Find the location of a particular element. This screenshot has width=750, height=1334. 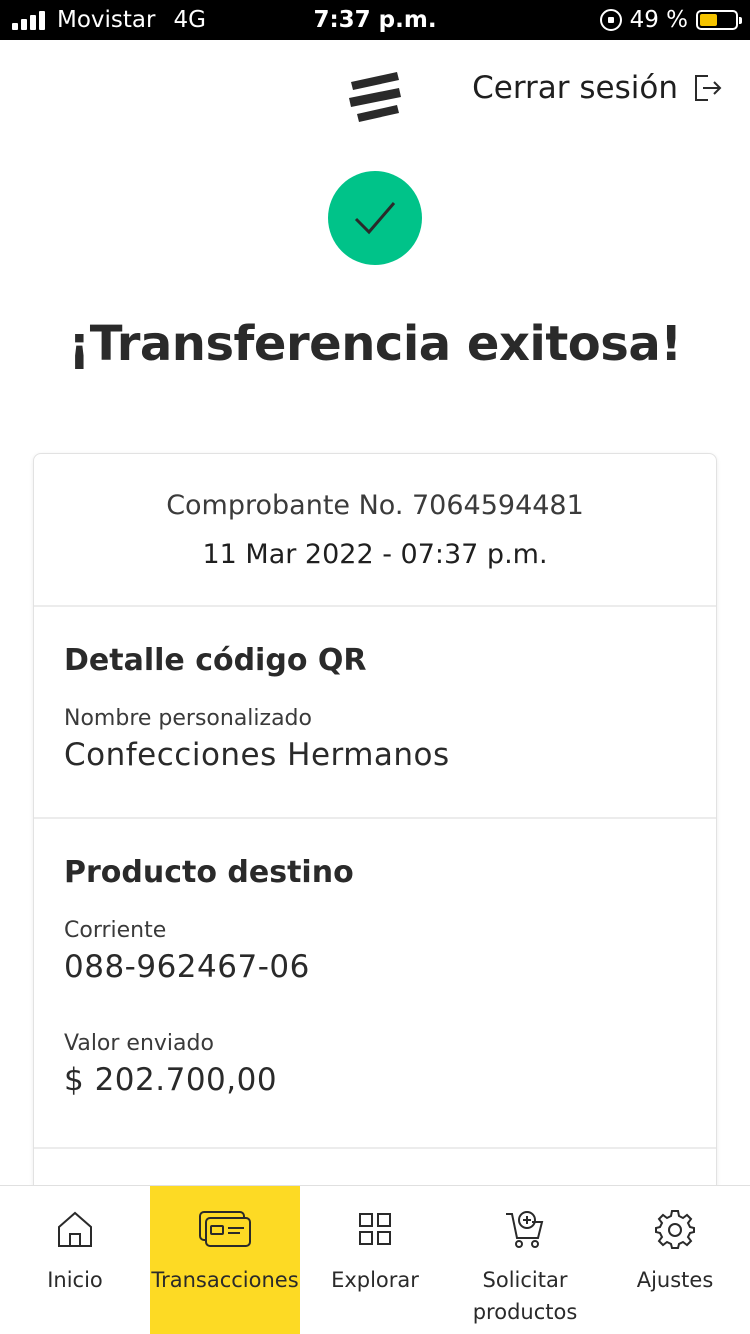

qr-detail-heading: Detalle código QR is located at coordinates (215, 660).